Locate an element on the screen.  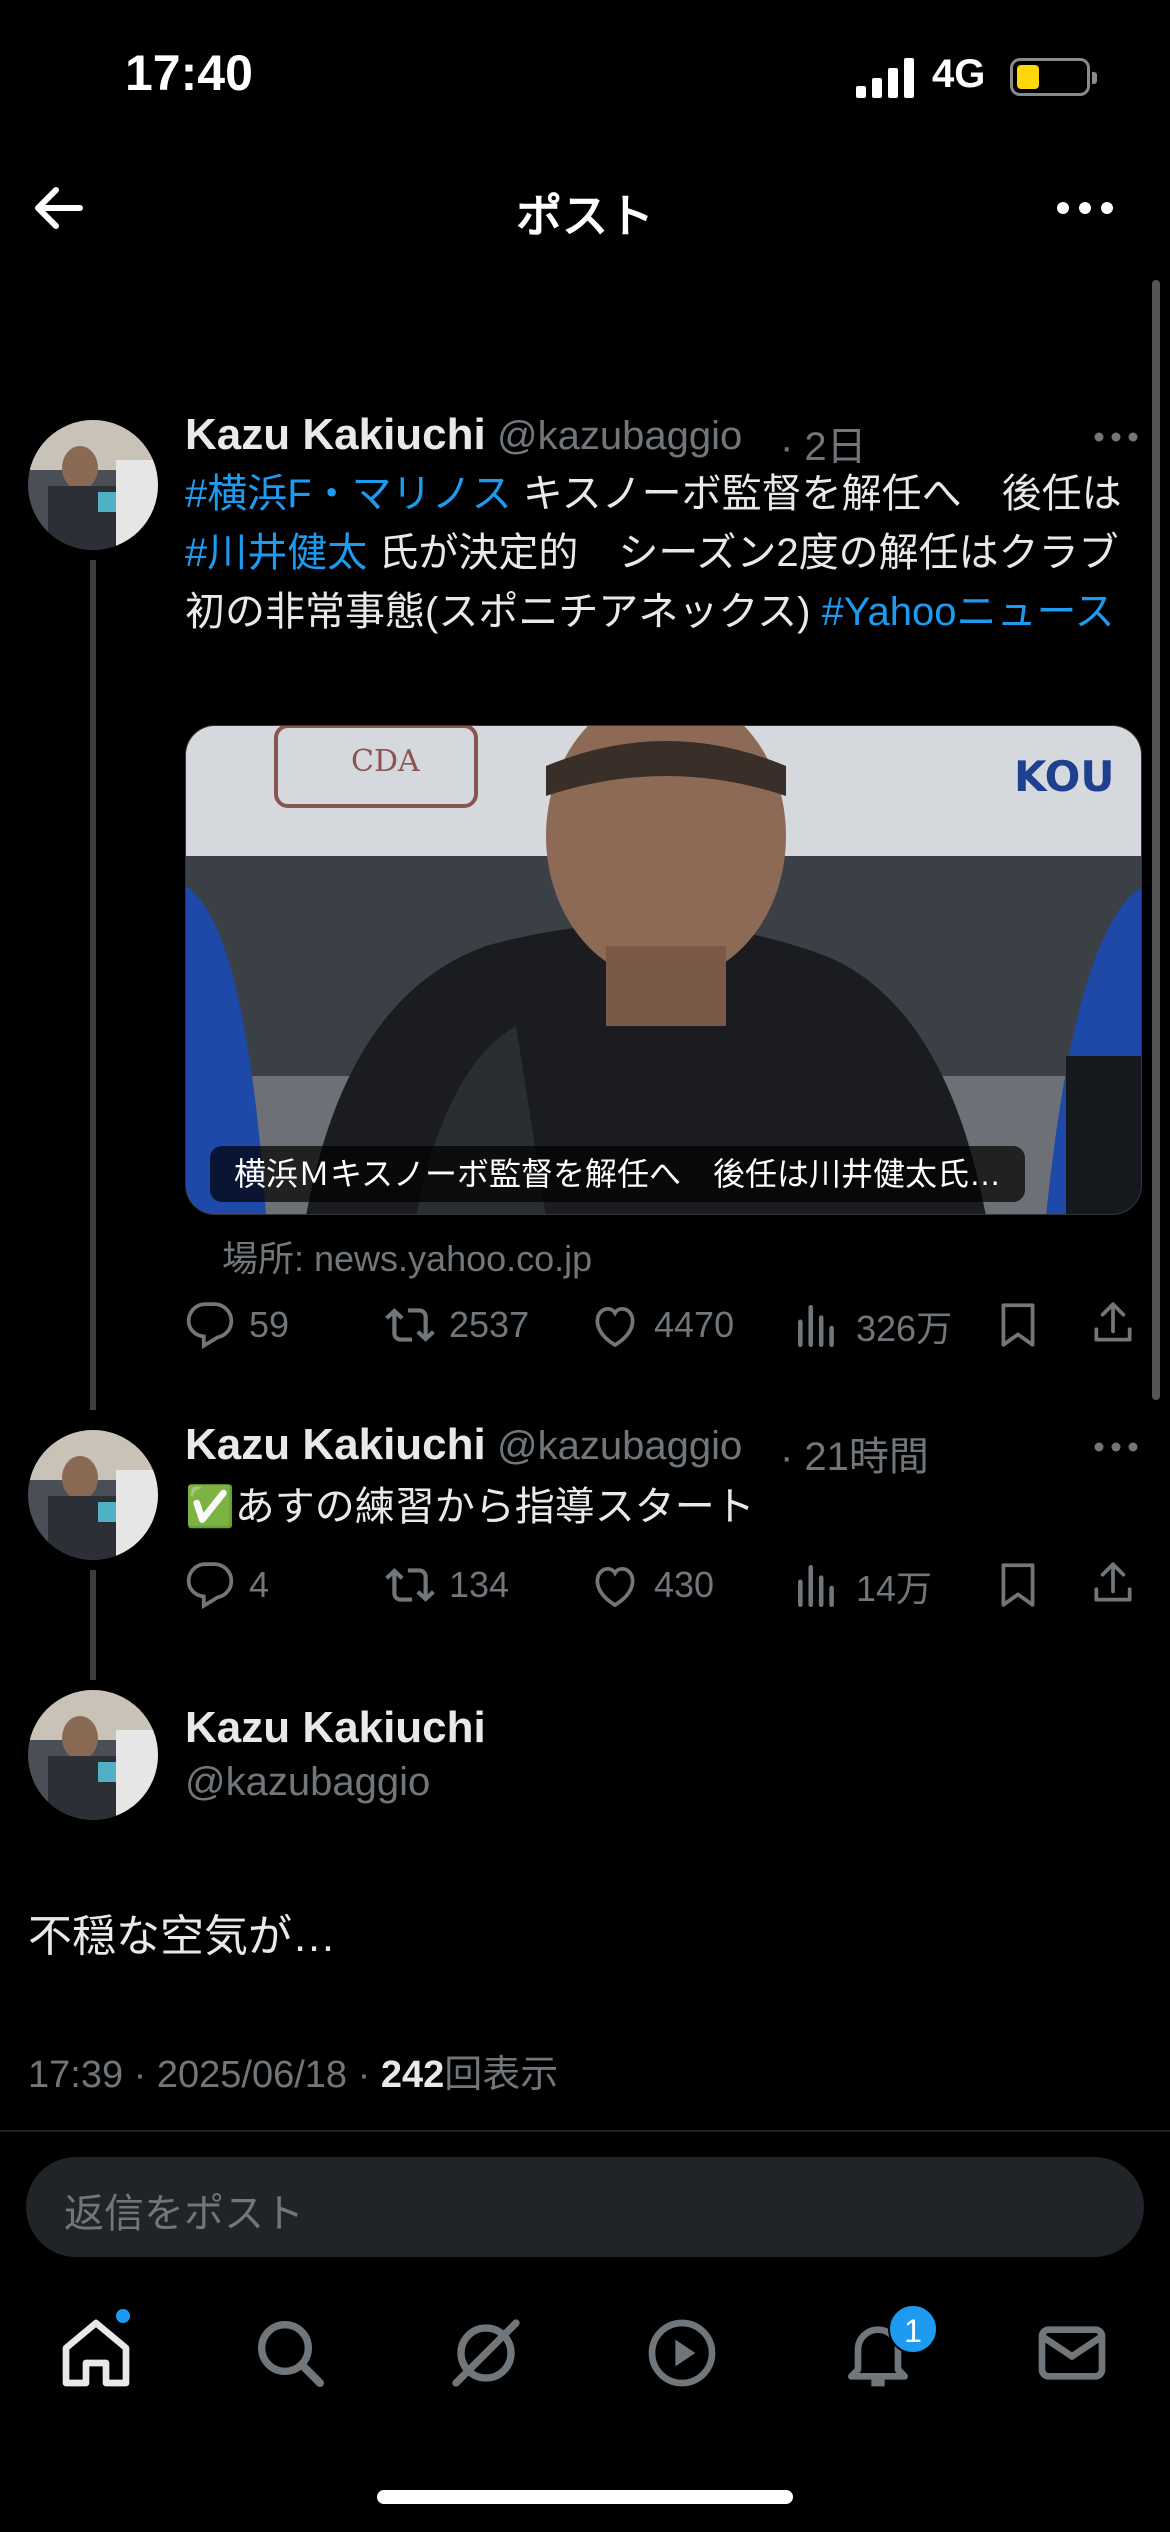
views-button: 14万 is located at coordinates (862, 1586).